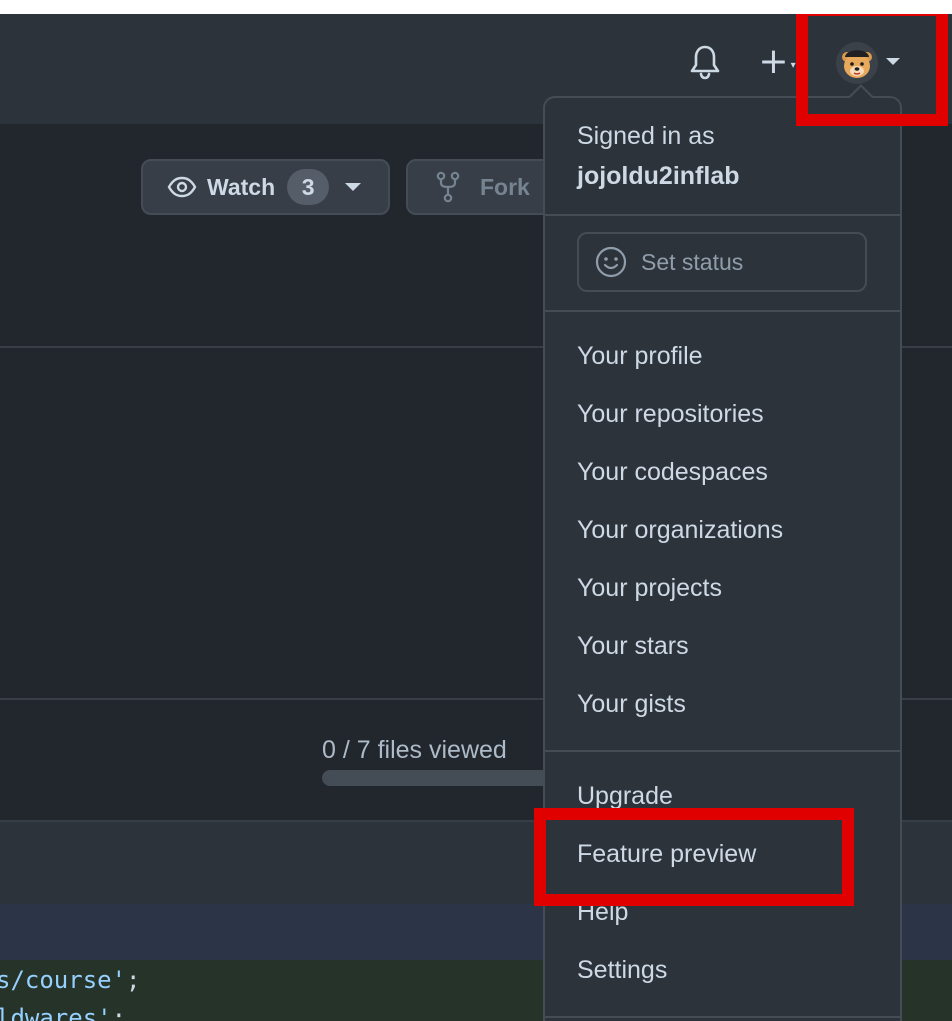  I want to click on menu-item-your-organizations: Your organizations, so click(680, 530).